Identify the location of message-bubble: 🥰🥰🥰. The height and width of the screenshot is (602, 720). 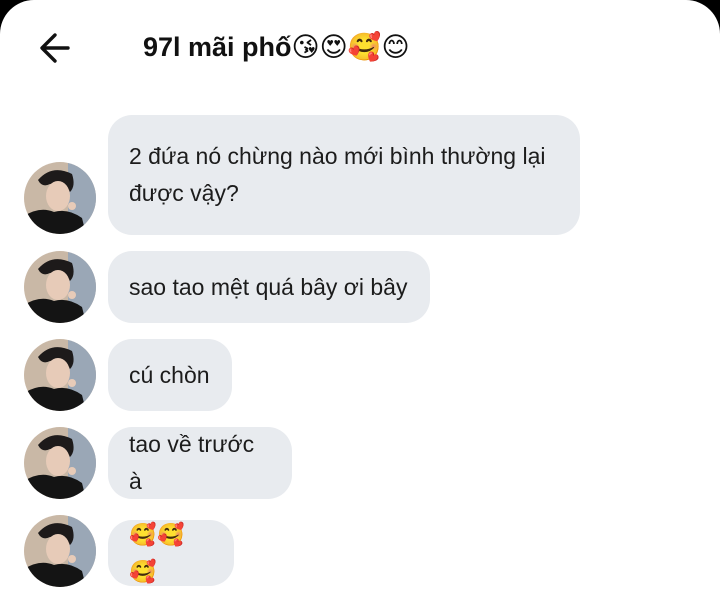
(171, 553).